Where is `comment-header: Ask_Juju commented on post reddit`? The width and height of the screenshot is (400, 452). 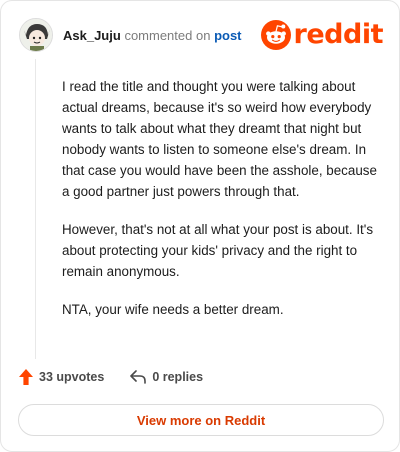
comment-header: Ask_Juju commented on post reddit is located at coordinates (201, 35).